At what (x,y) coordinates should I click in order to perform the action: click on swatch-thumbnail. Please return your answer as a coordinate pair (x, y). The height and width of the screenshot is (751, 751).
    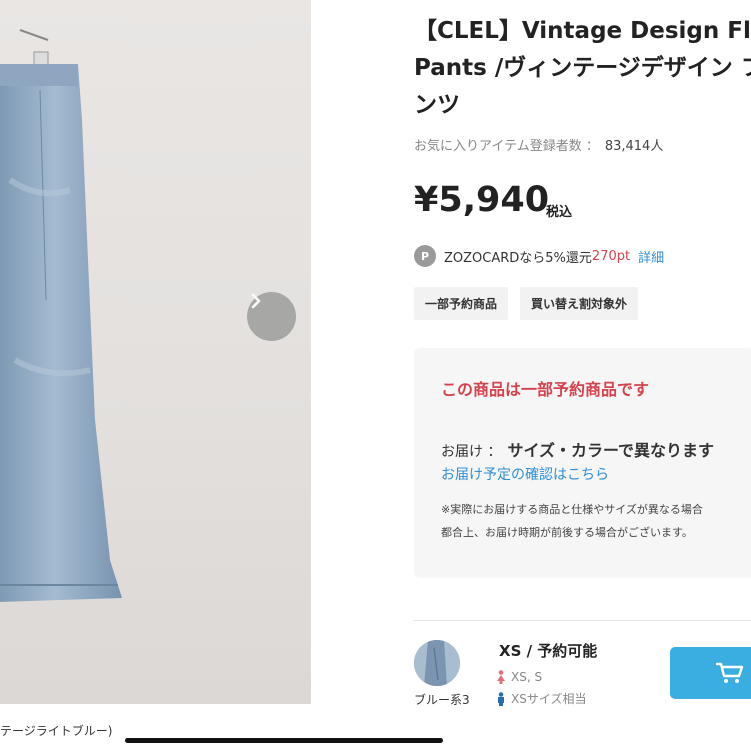
    Looking at the image, I should click on (437, 663).